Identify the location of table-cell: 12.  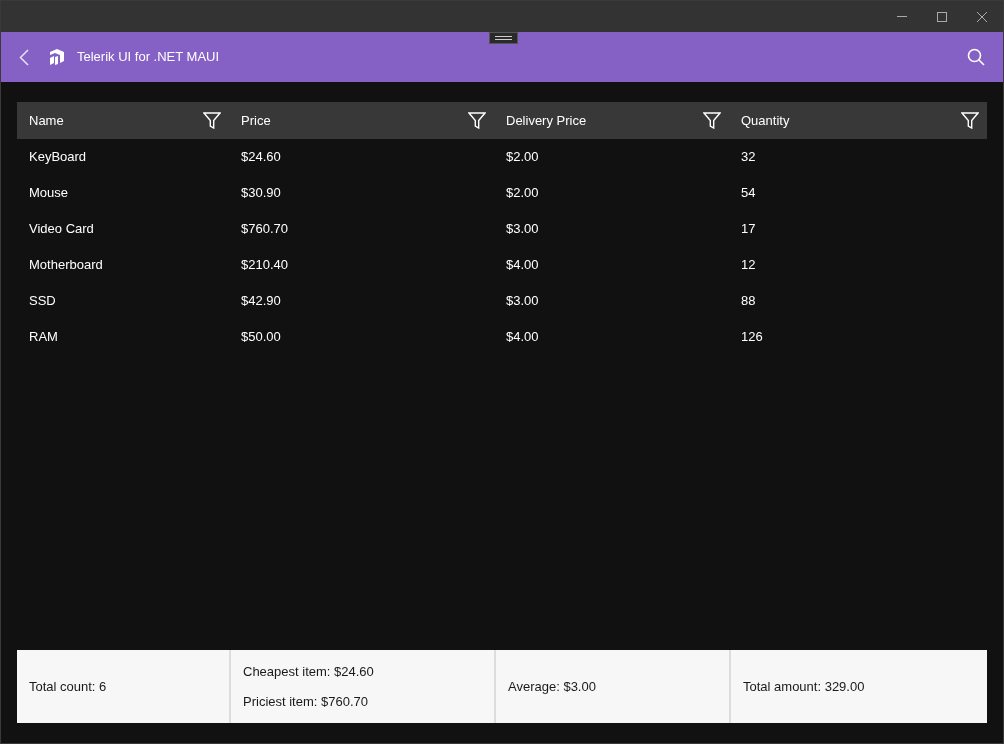
(748, 265).